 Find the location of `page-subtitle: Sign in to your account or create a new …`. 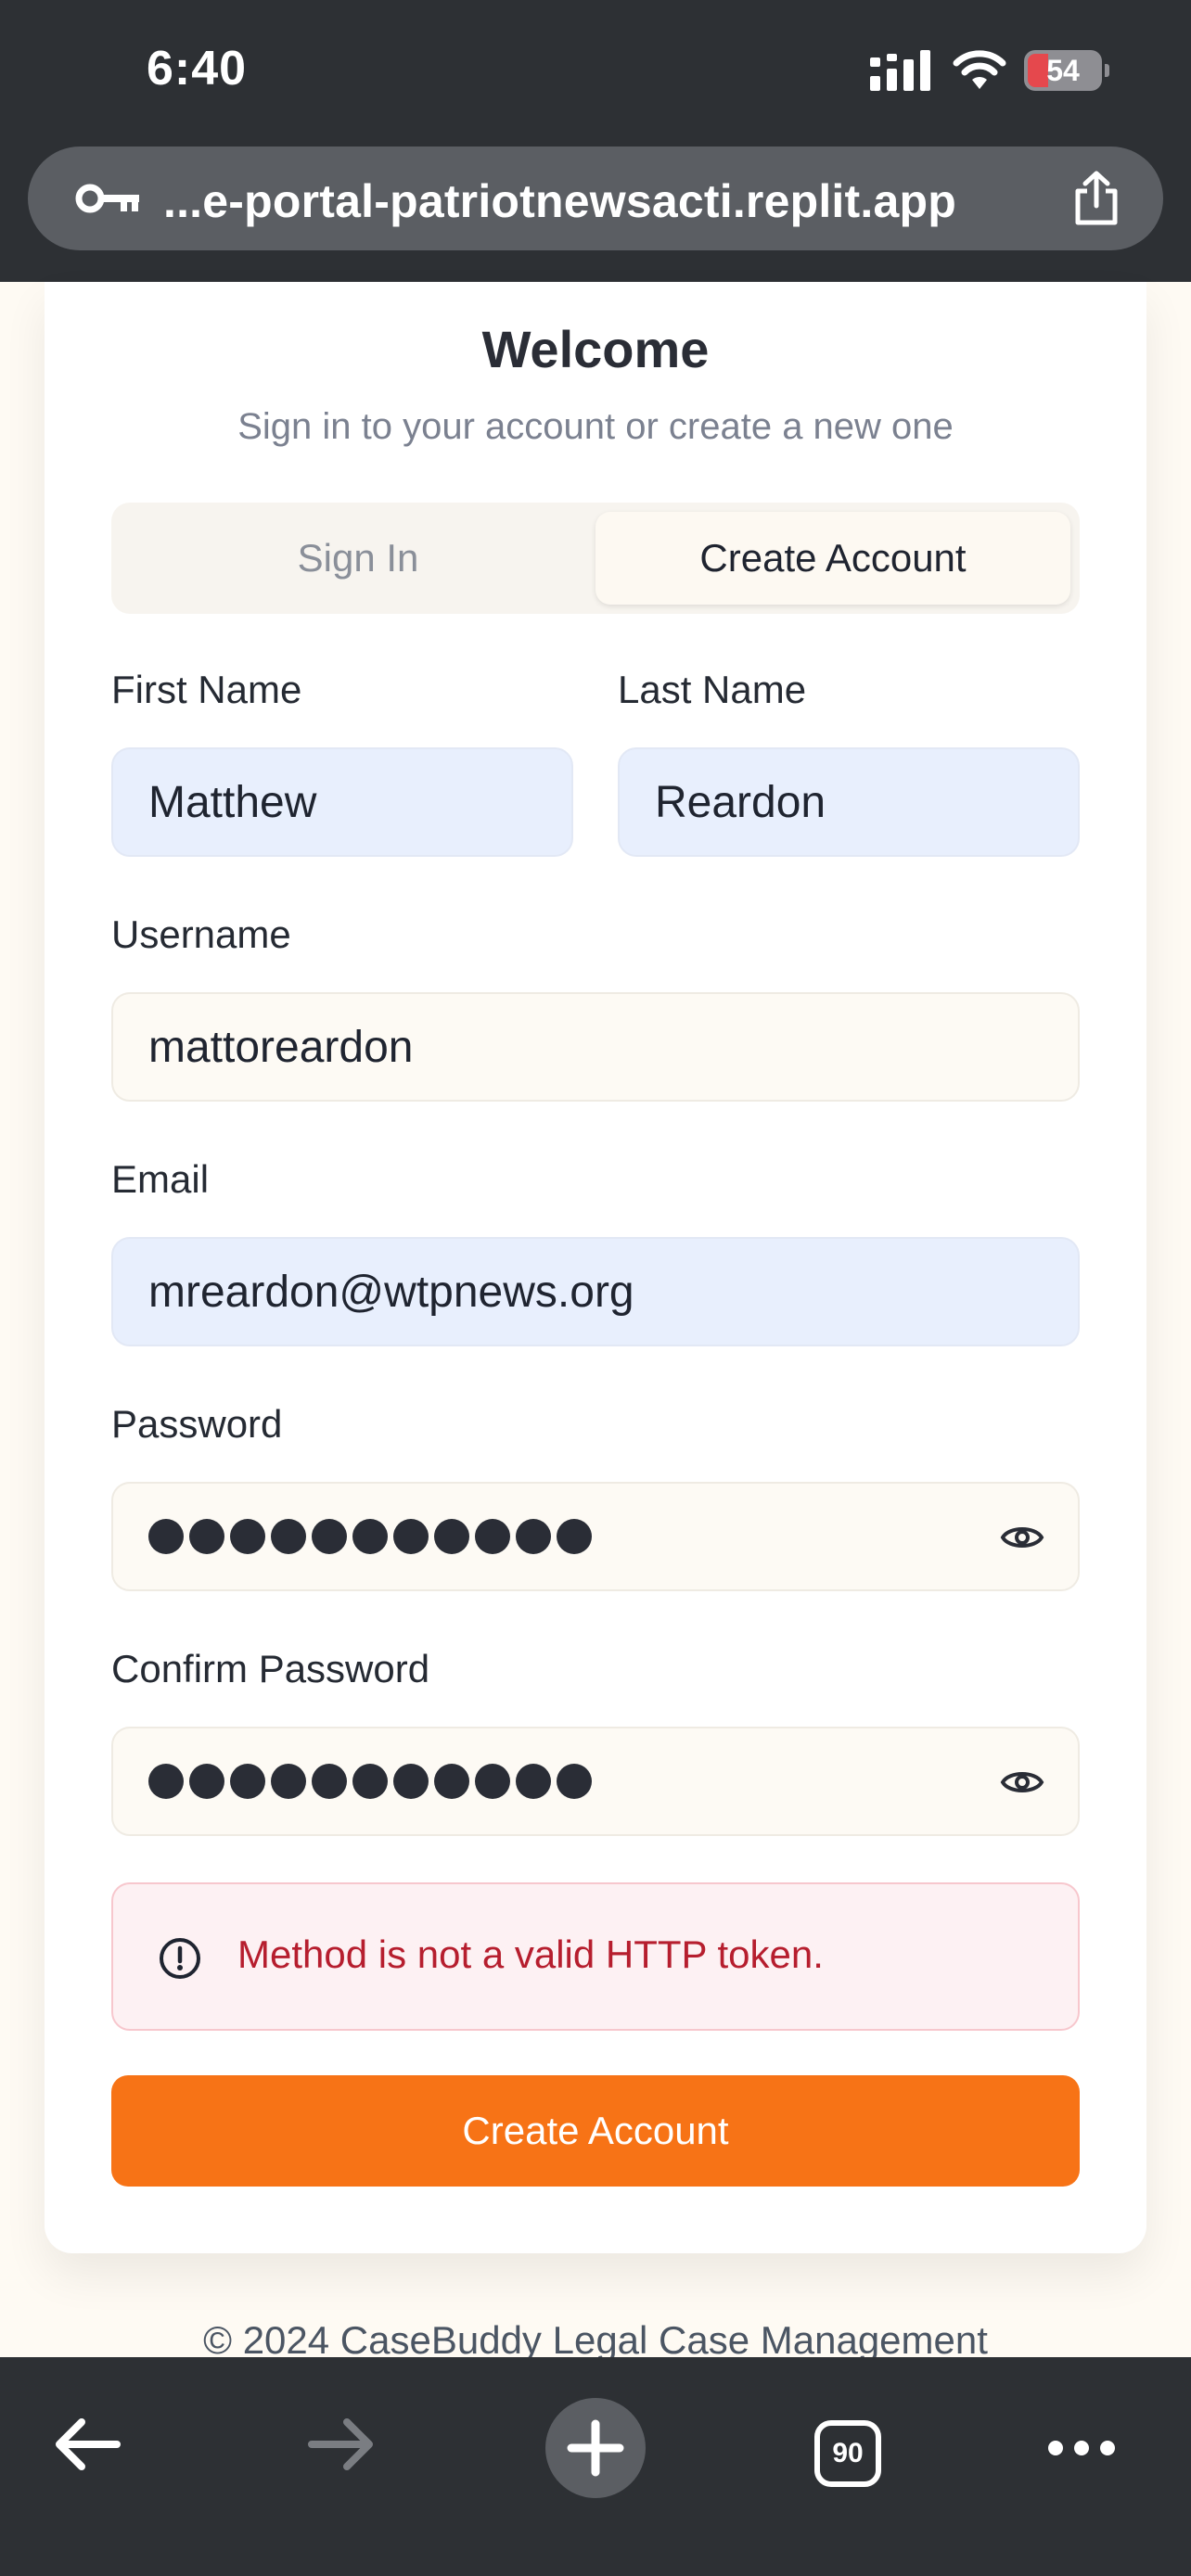

page-subtitle: Sign in to your account or create a new … is located at coordinates (595, 426).